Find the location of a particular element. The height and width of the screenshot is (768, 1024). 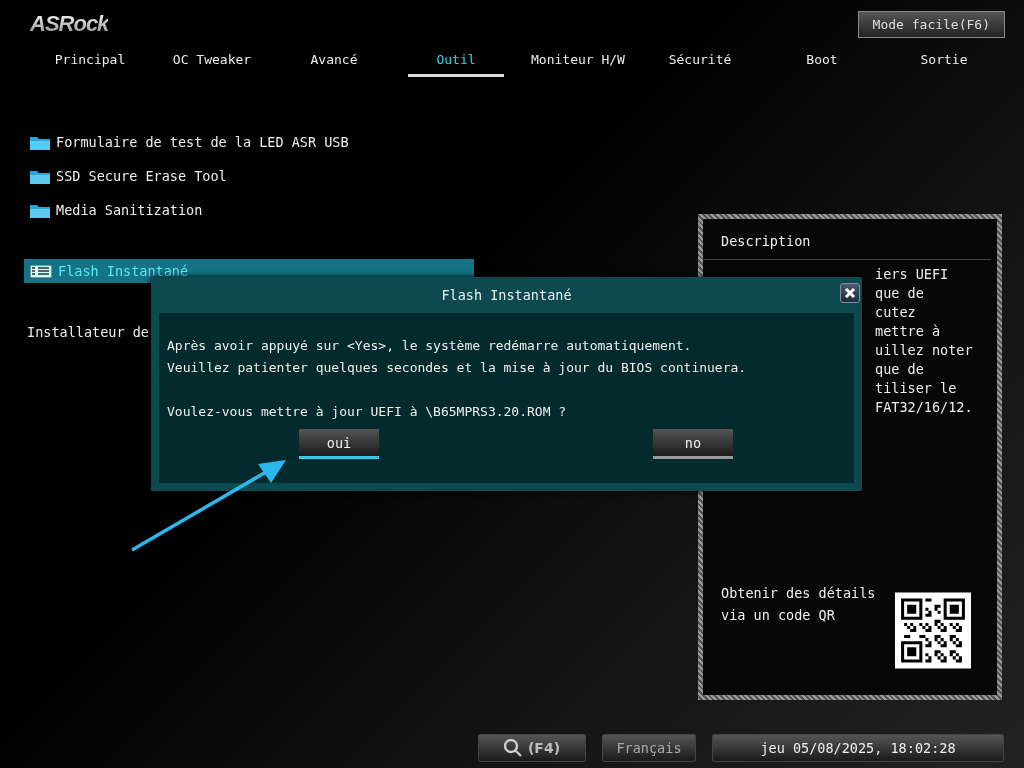

mode-button: Mode facile(F6) is located at coordinates (931, 24).